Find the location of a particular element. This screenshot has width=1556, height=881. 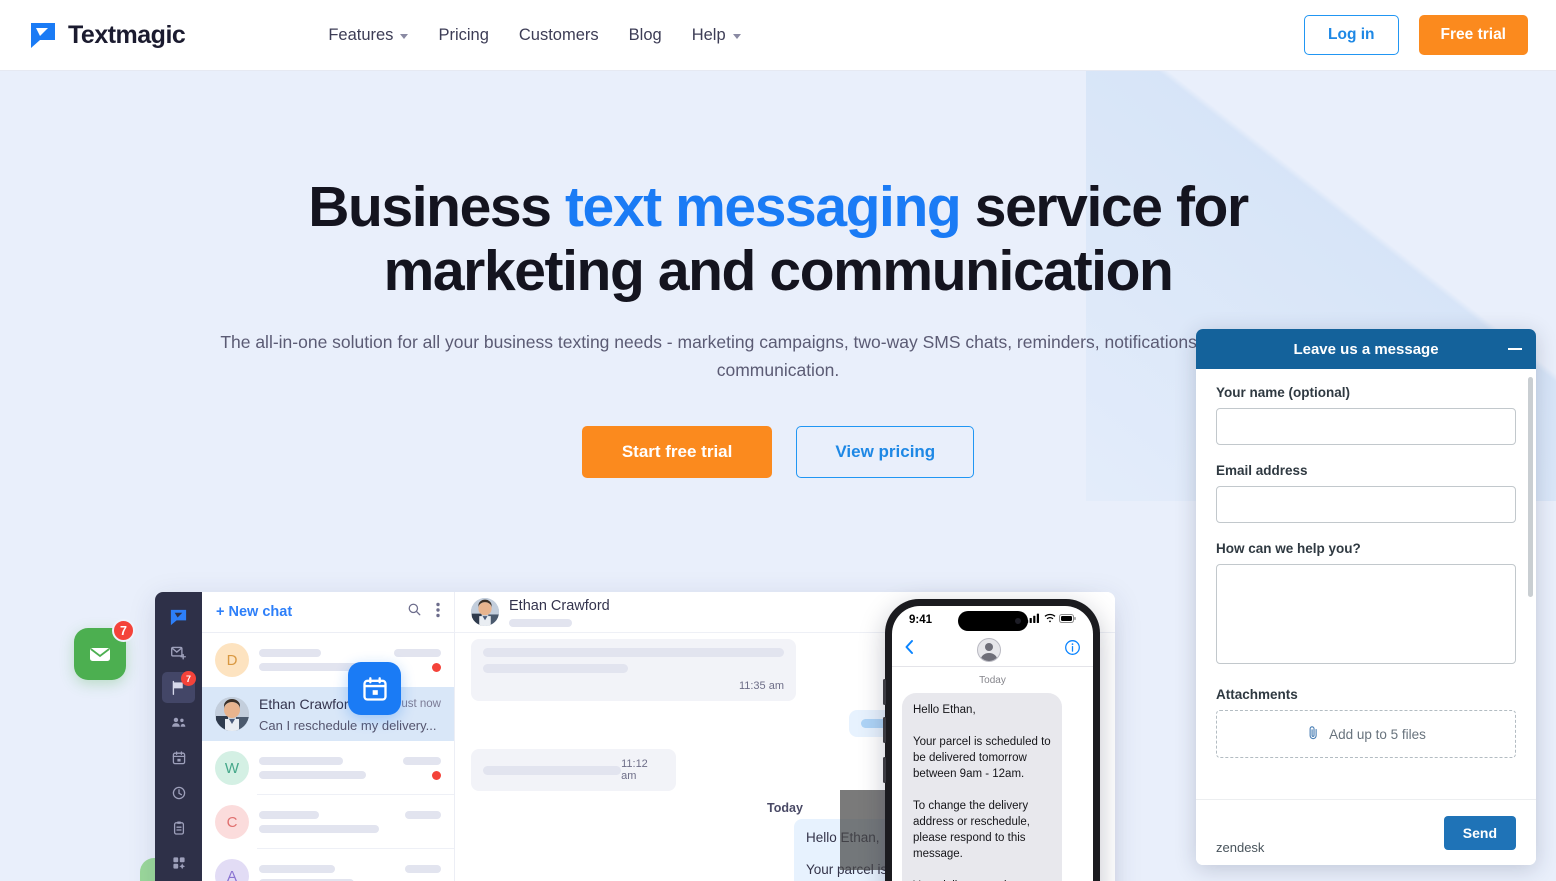

mail-app-icon: 7 is located at coordinates (104, 649).